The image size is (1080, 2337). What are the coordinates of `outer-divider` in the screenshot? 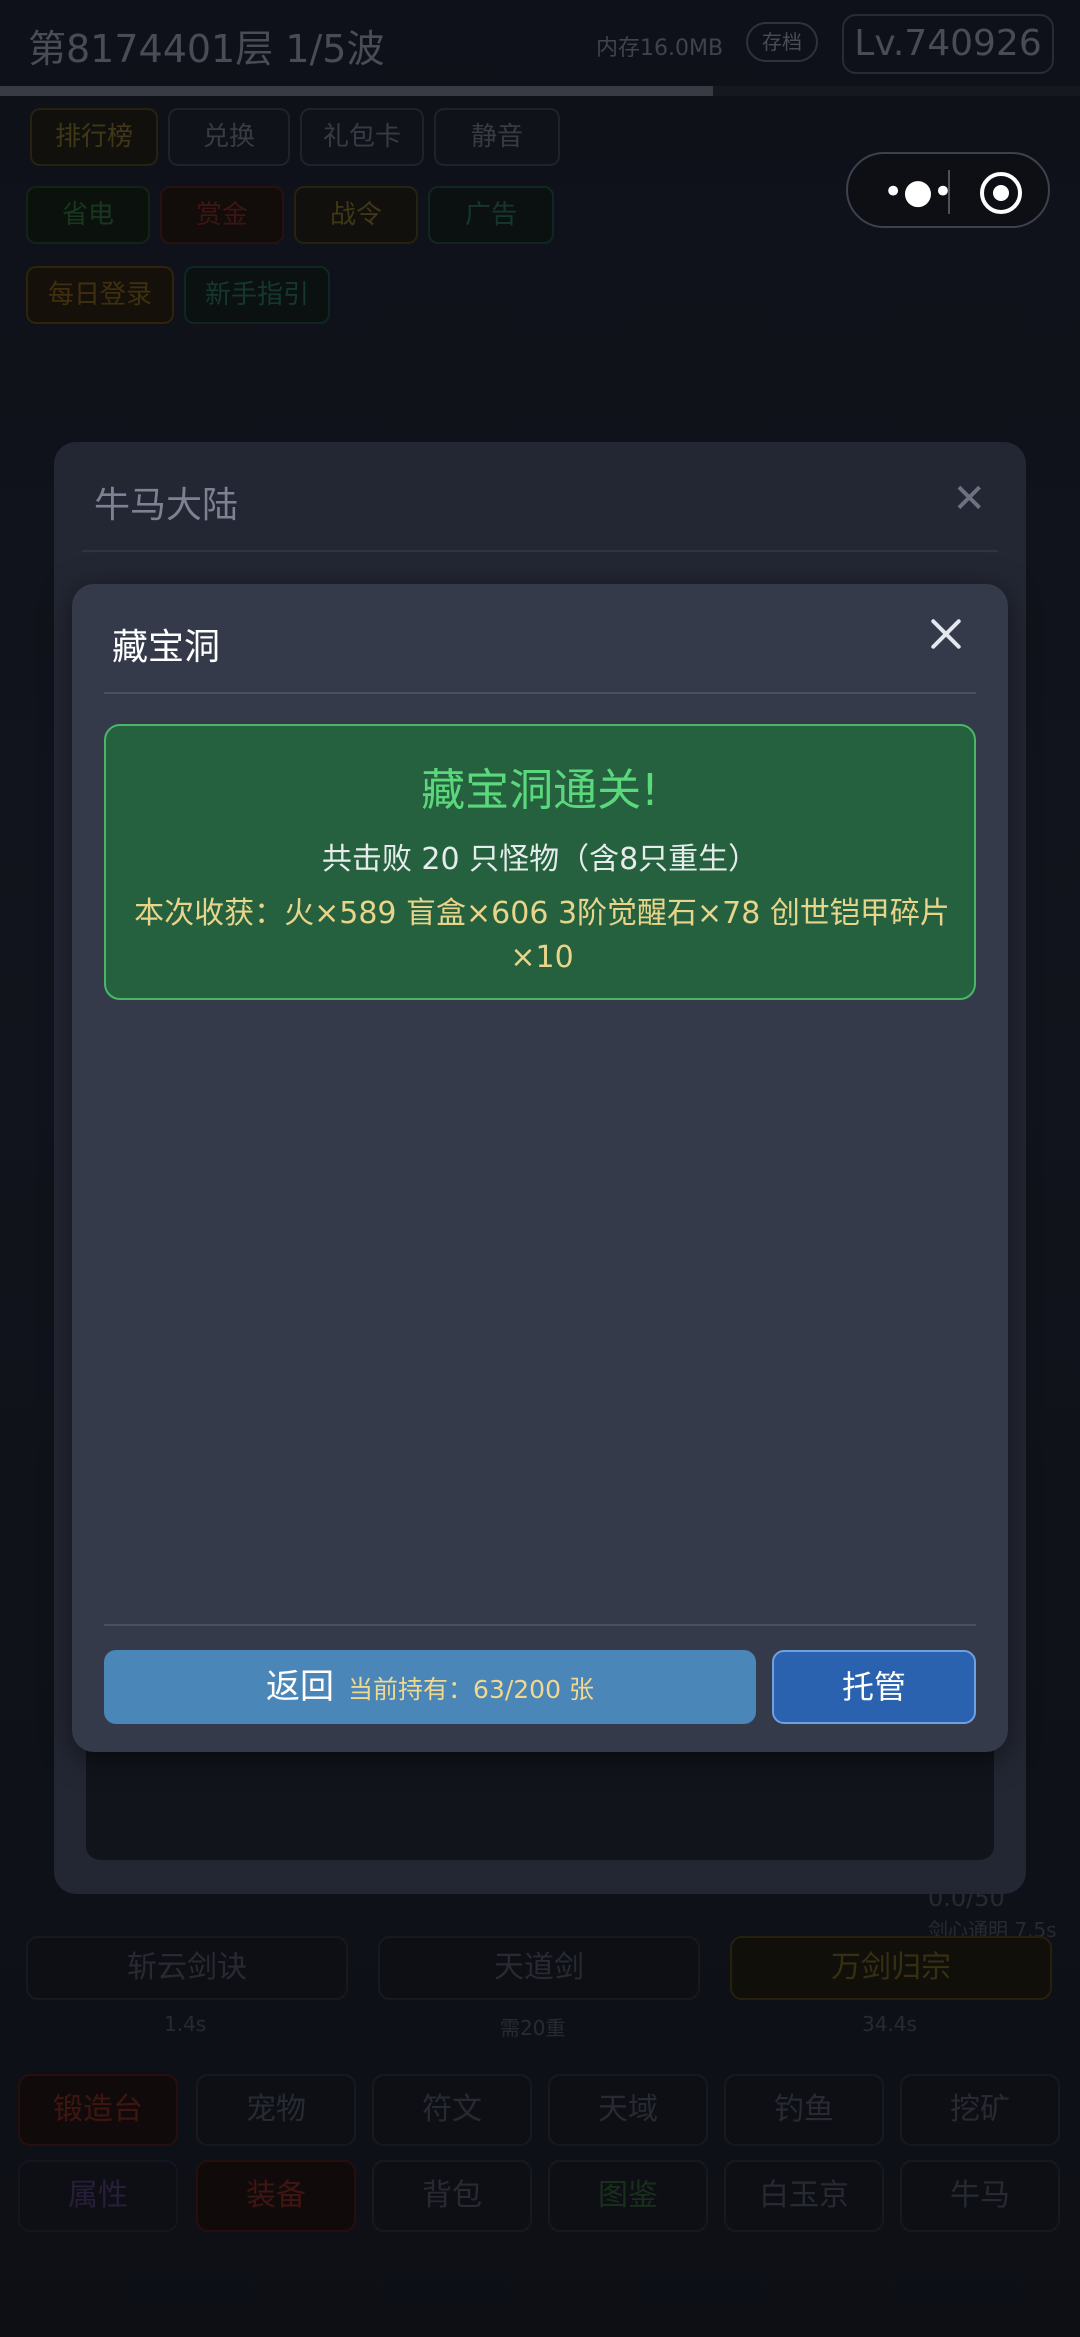 It's located at (540, 551).